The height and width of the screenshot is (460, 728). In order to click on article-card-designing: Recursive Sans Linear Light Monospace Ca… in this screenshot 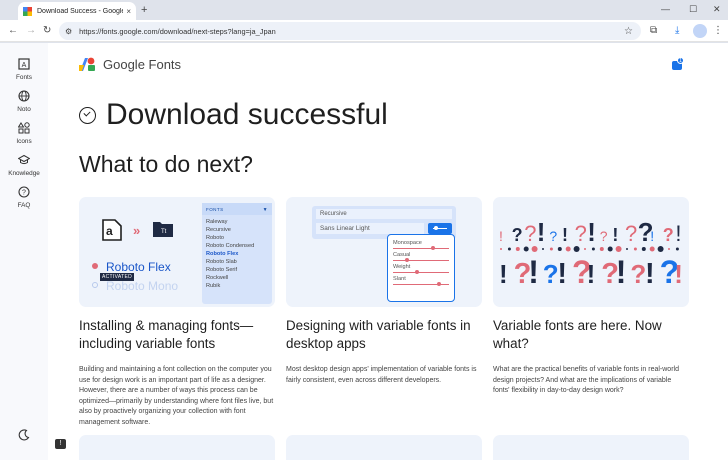, I will do `click(384, 291)`.